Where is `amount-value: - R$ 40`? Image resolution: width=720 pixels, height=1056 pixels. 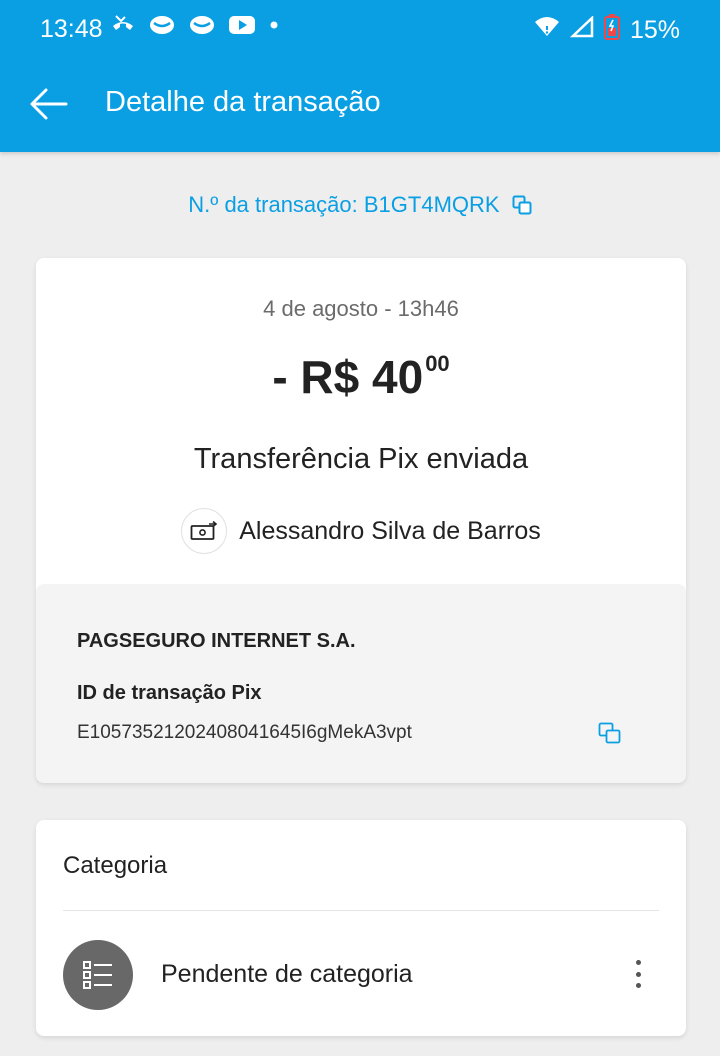
amount-value: - R$ 40 is located at coordinates (348, 377).